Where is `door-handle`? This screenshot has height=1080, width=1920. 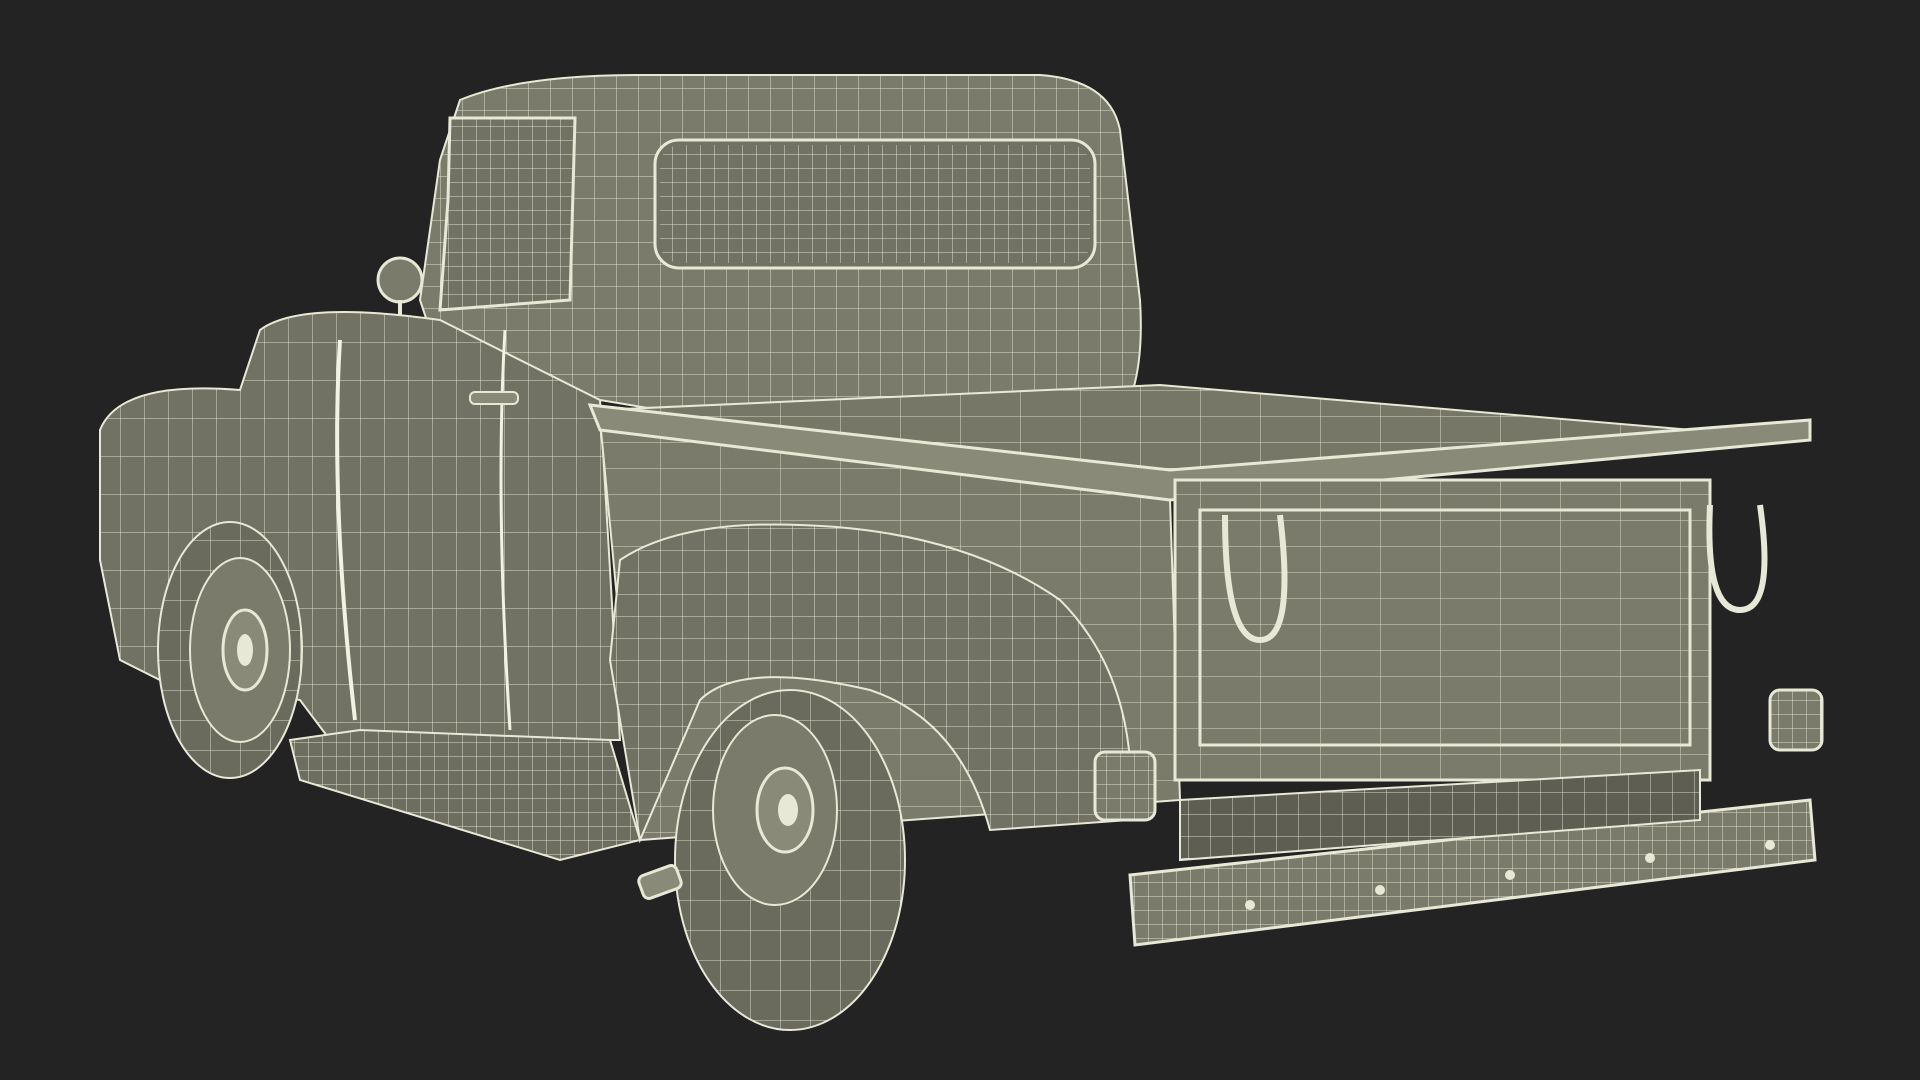 door-handle is located at coordinates (494, 398).